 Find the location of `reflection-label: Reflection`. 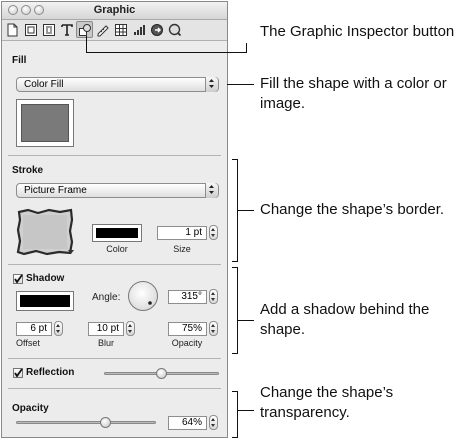

reflection-label: Reflection is located at coordinates (50, 372).